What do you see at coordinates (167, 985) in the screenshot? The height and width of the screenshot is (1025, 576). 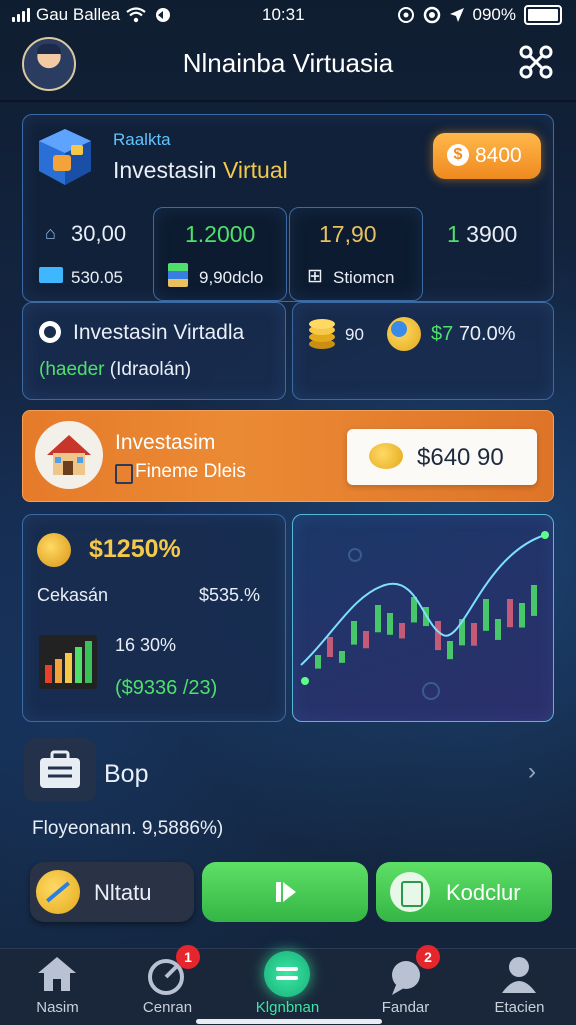 I see `nav-stats: 1 Cenran` at bounding box center [167, 985].